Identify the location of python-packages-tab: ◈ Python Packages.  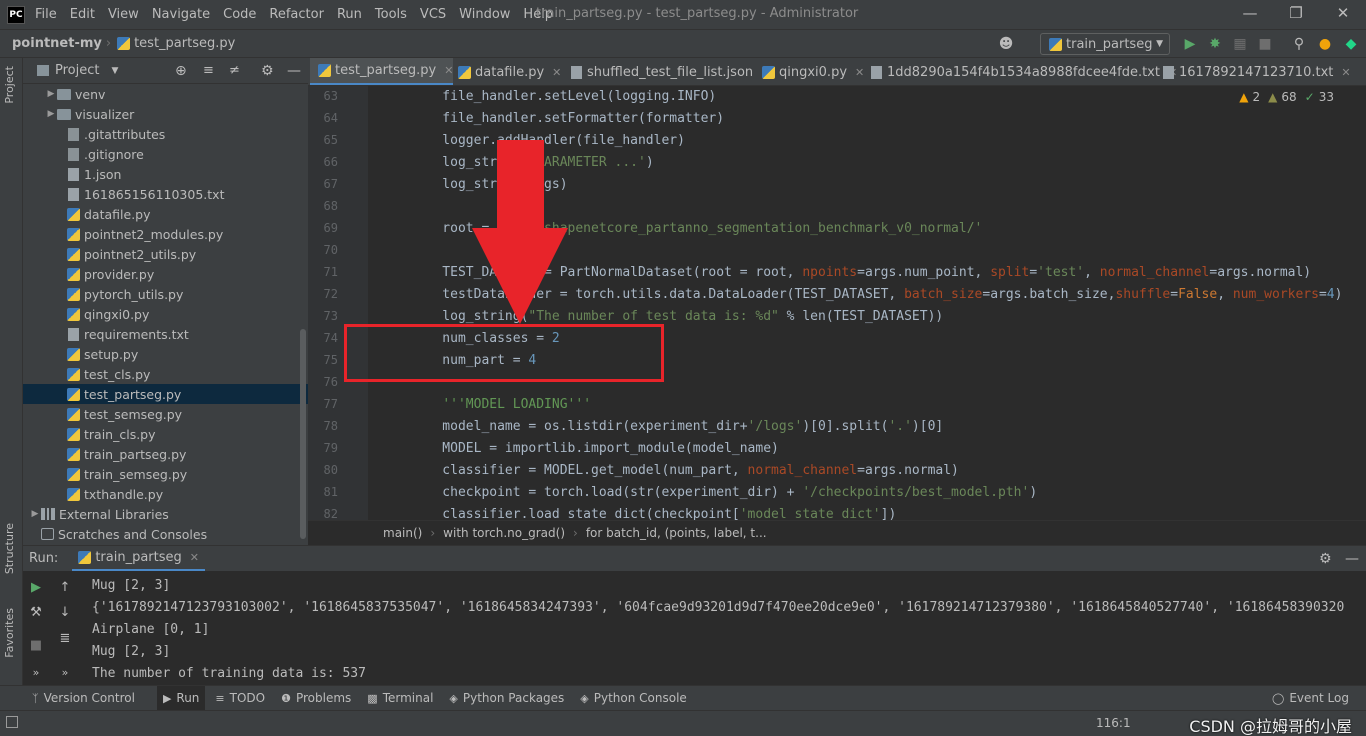
(506, 698).